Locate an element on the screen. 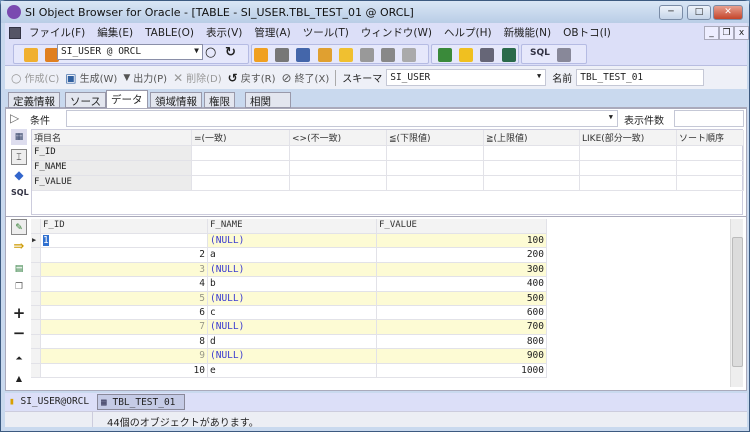  row-indicator: ▶ is located at coordinates (36, 241).